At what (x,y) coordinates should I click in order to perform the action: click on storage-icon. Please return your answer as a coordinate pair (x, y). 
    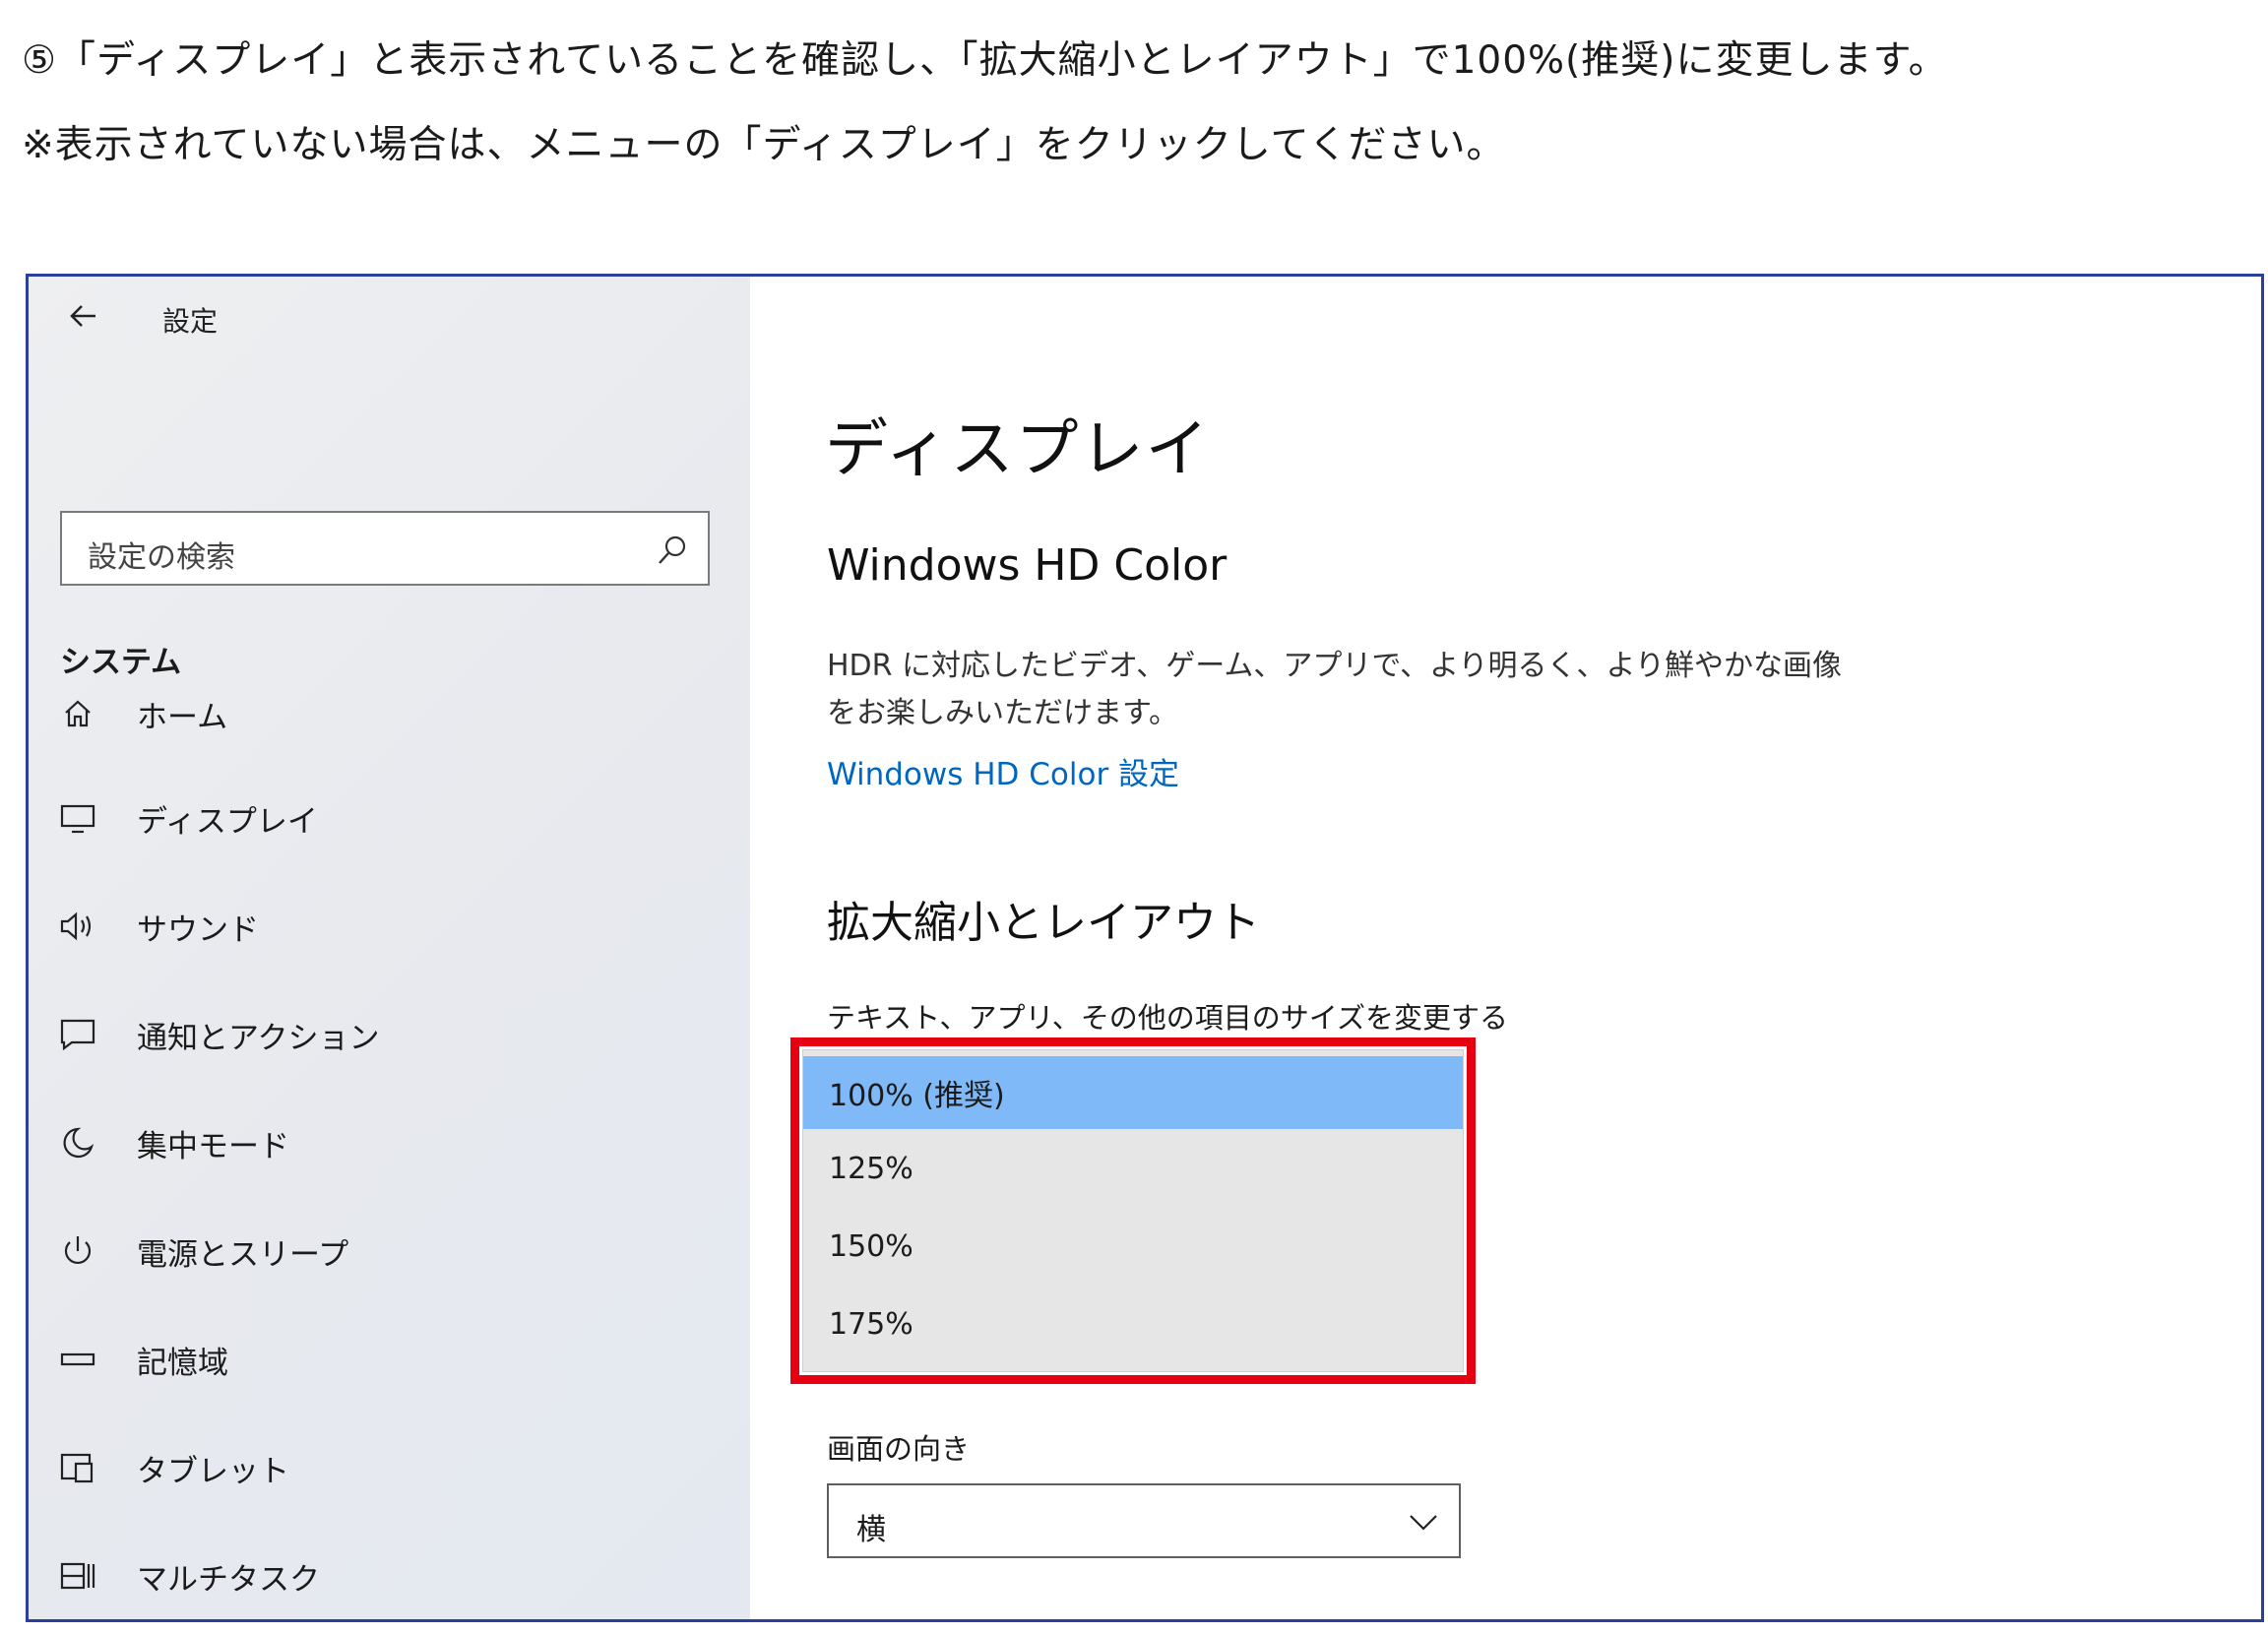
    Looking at the image, I should click on (77, 1359).